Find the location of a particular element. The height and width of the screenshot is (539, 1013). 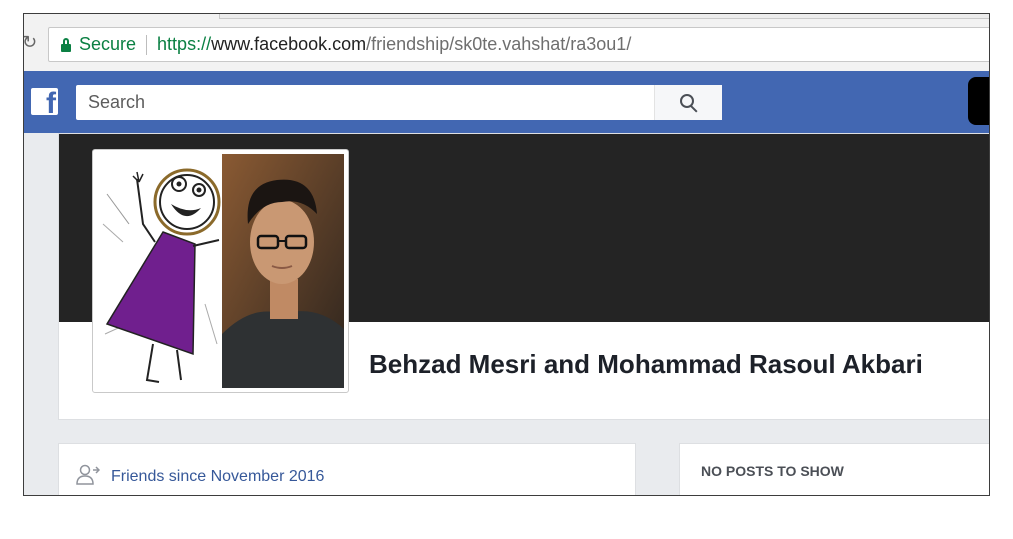

reload-icon: ↻ is located at coordinates (30, 42).